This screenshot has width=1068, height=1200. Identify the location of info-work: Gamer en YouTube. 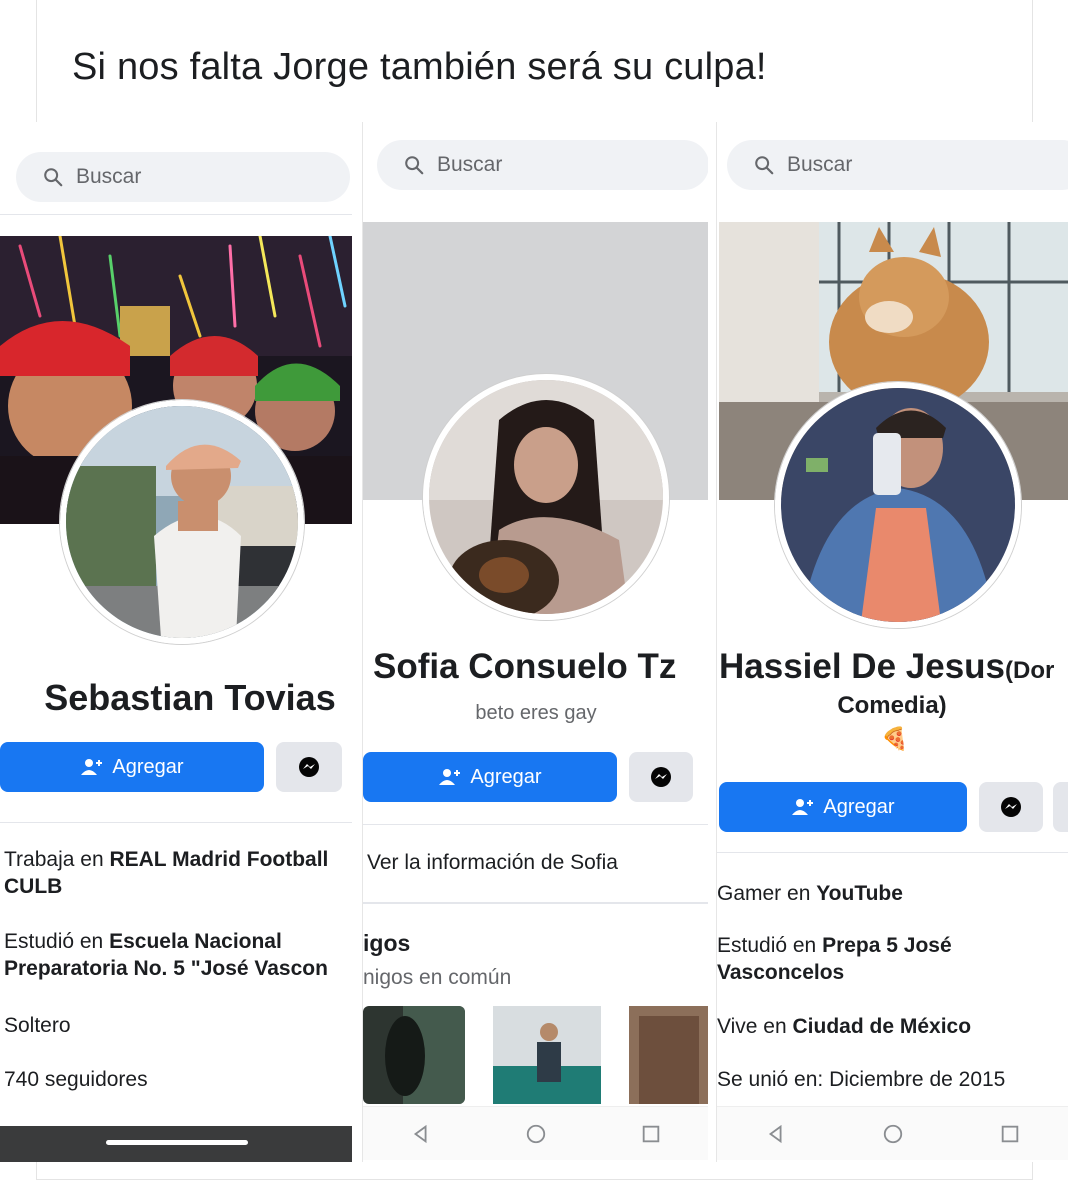
(810, 893).